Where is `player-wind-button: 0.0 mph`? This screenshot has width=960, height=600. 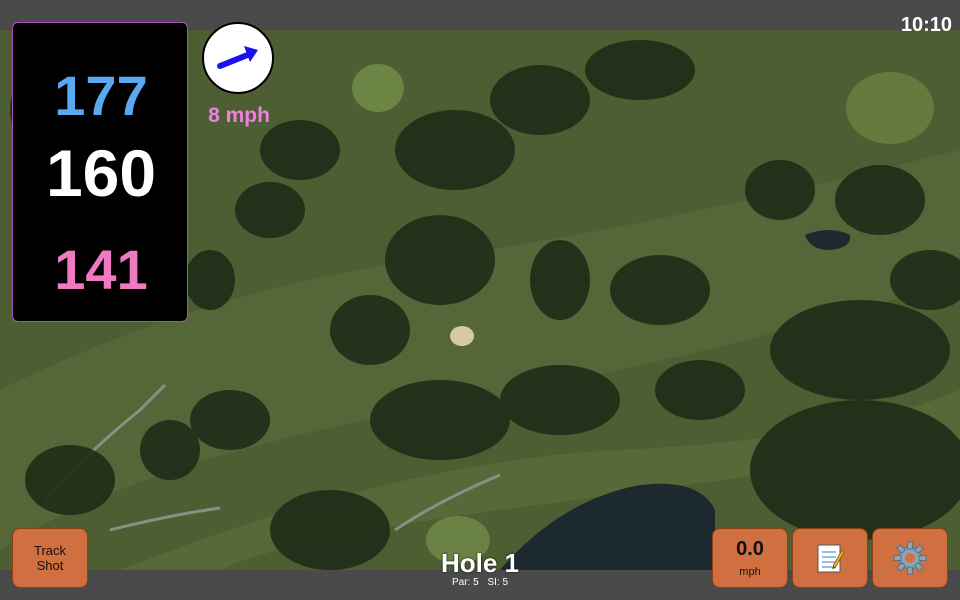 player-wind-button: 0.0 mph is located at coordinates (750, 558).